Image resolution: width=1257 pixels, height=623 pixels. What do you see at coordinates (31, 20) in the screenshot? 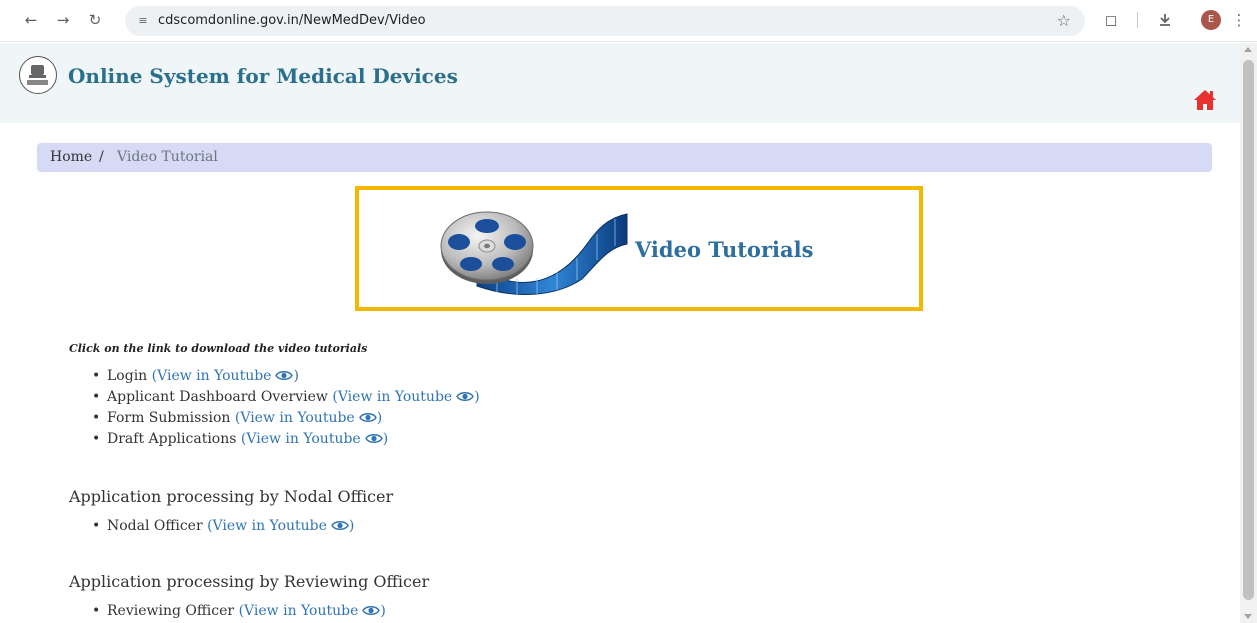
I see `back-arrow-icon: ←` at bounding box center [31, 20].